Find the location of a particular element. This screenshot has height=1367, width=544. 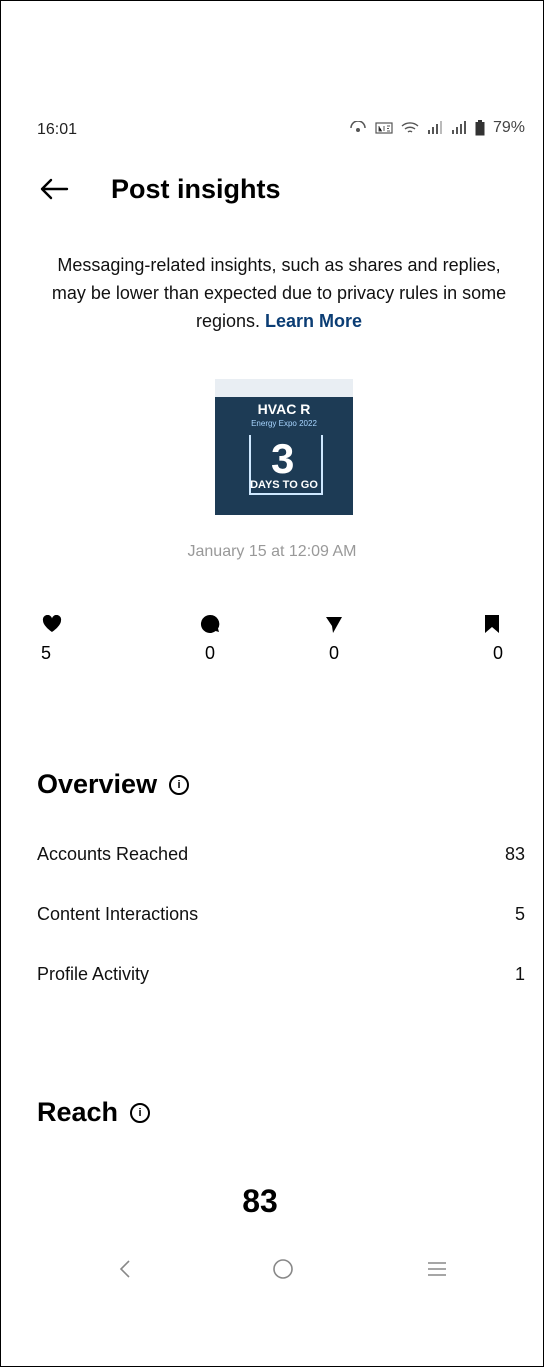

learn-more-link: Learn More is located at coordinates (313, 321).